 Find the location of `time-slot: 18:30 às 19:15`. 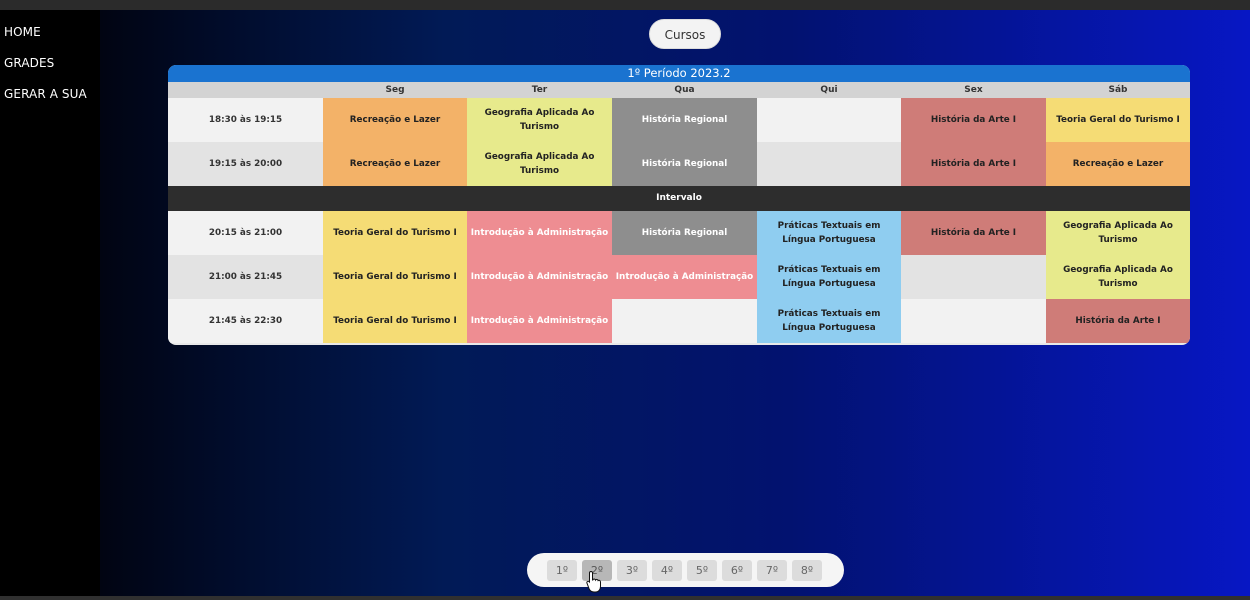

time-slot: 18:30 às 19:15 is located at coordinates (245, 120).